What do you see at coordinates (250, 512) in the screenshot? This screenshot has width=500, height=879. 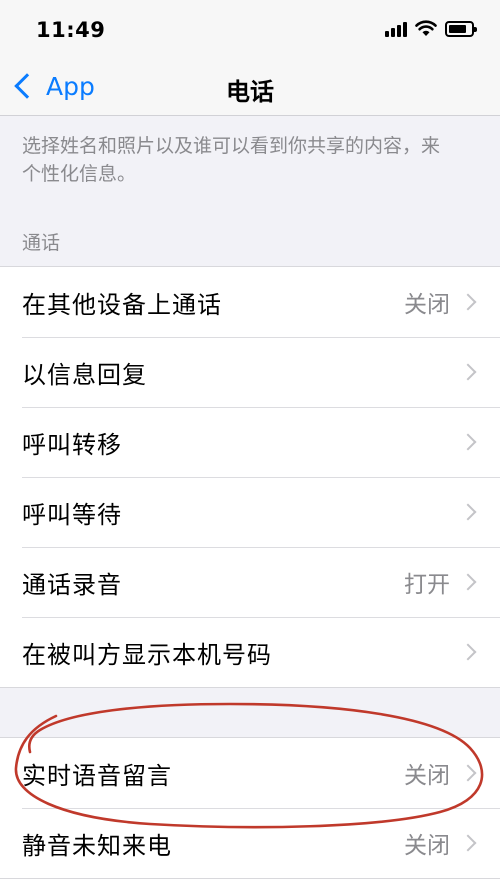 I see `settings-row-call-waiting: 呼叫等待` at bounding box center [250, 512].